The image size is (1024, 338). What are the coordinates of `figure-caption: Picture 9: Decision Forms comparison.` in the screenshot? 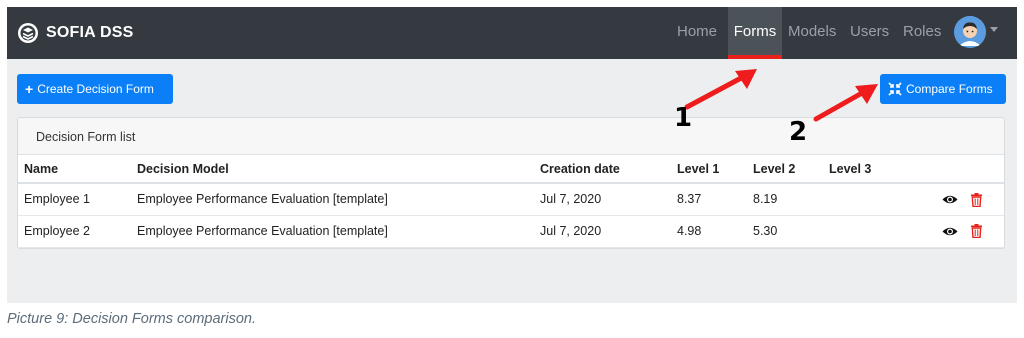 It's located at (131, 319).